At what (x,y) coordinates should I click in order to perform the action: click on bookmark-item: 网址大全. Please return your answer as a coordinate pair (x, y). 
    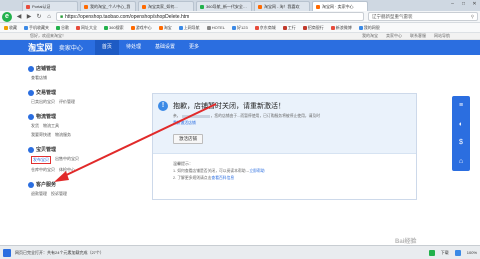
    Looking at the image, I should click on (86, 28).